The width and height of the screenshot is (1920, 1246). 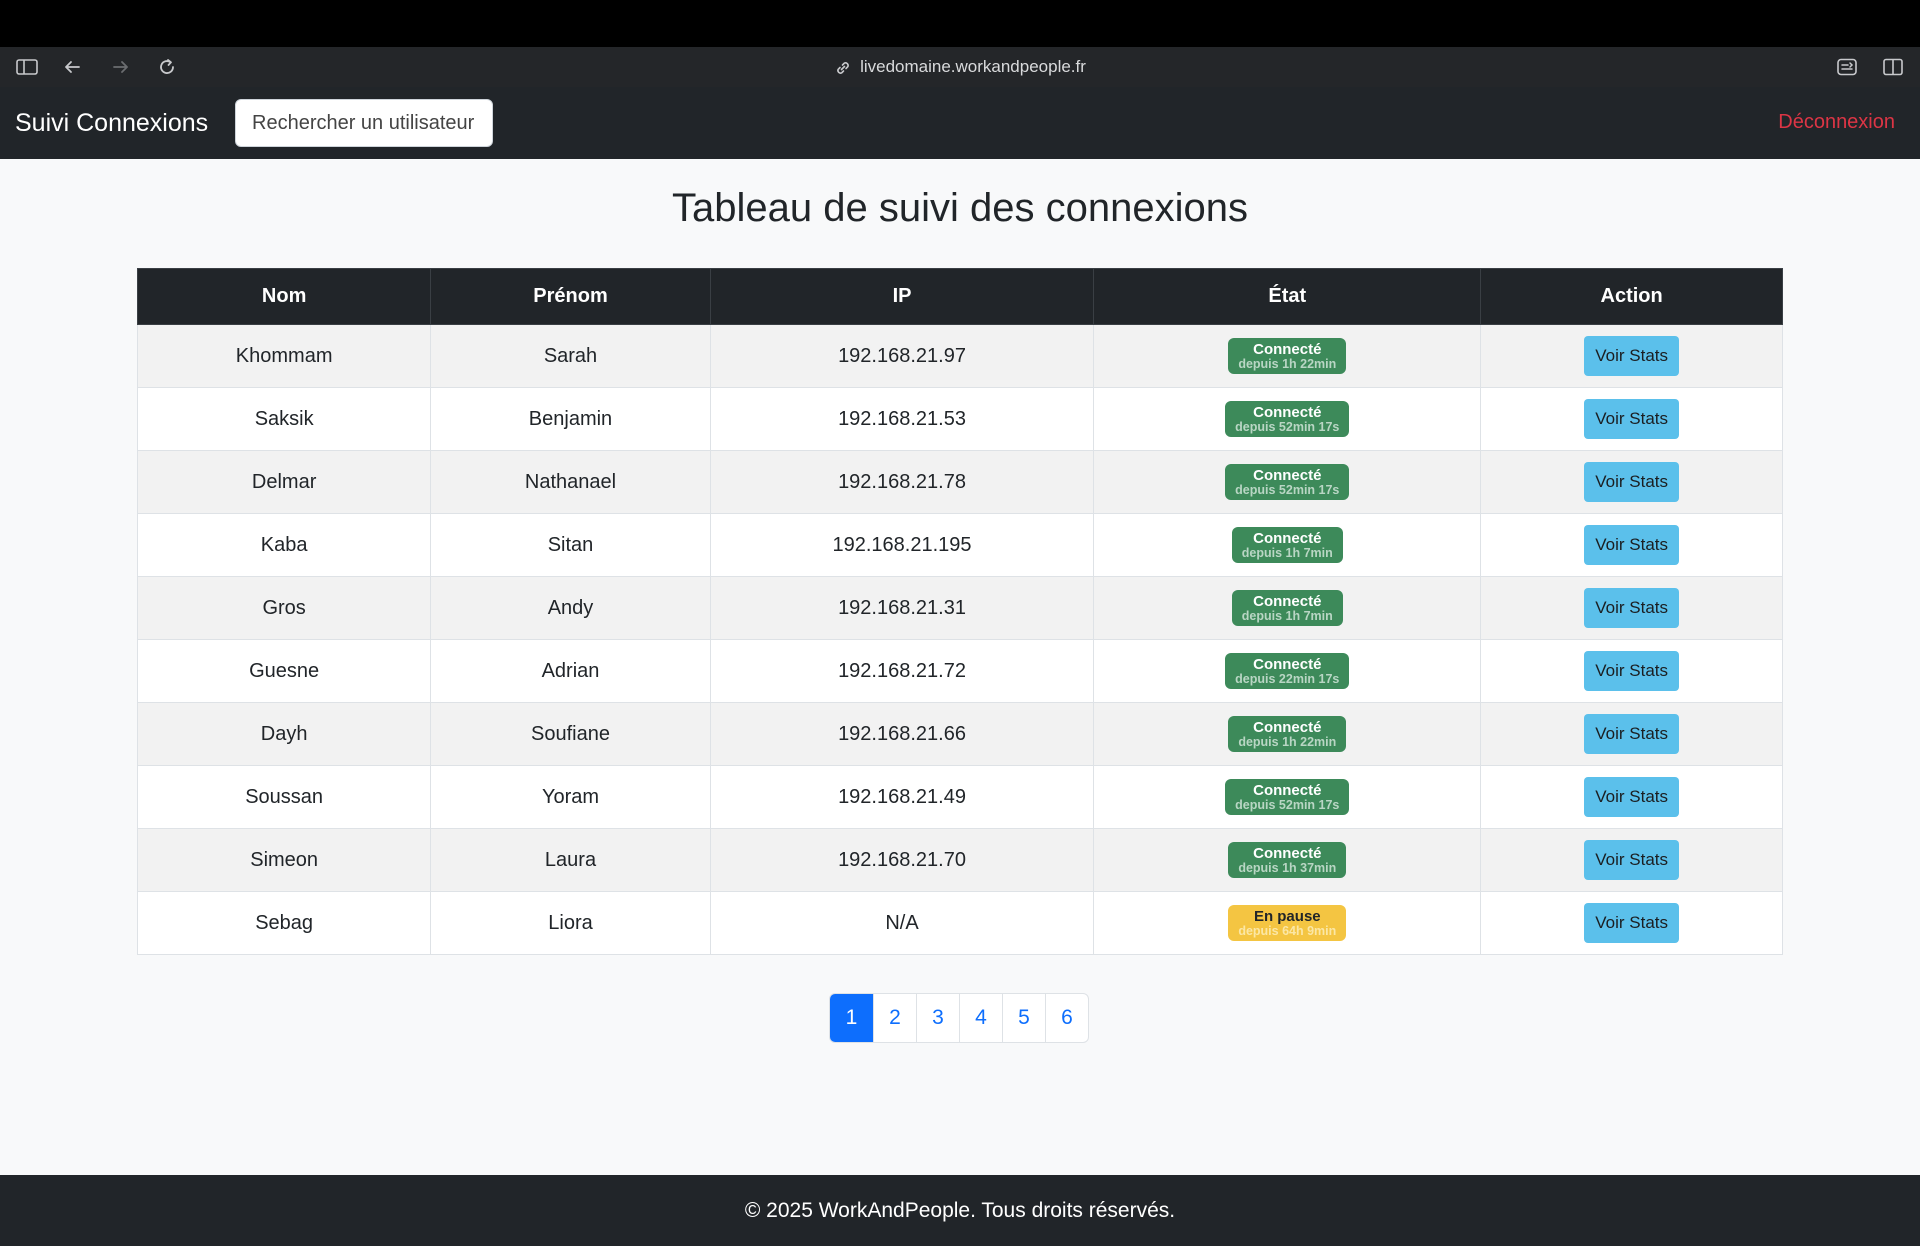 What do you see at coordinates (284, 797) in the screenshot?
I see `cell-nom: Soussan` at bounding box center [284, 797].